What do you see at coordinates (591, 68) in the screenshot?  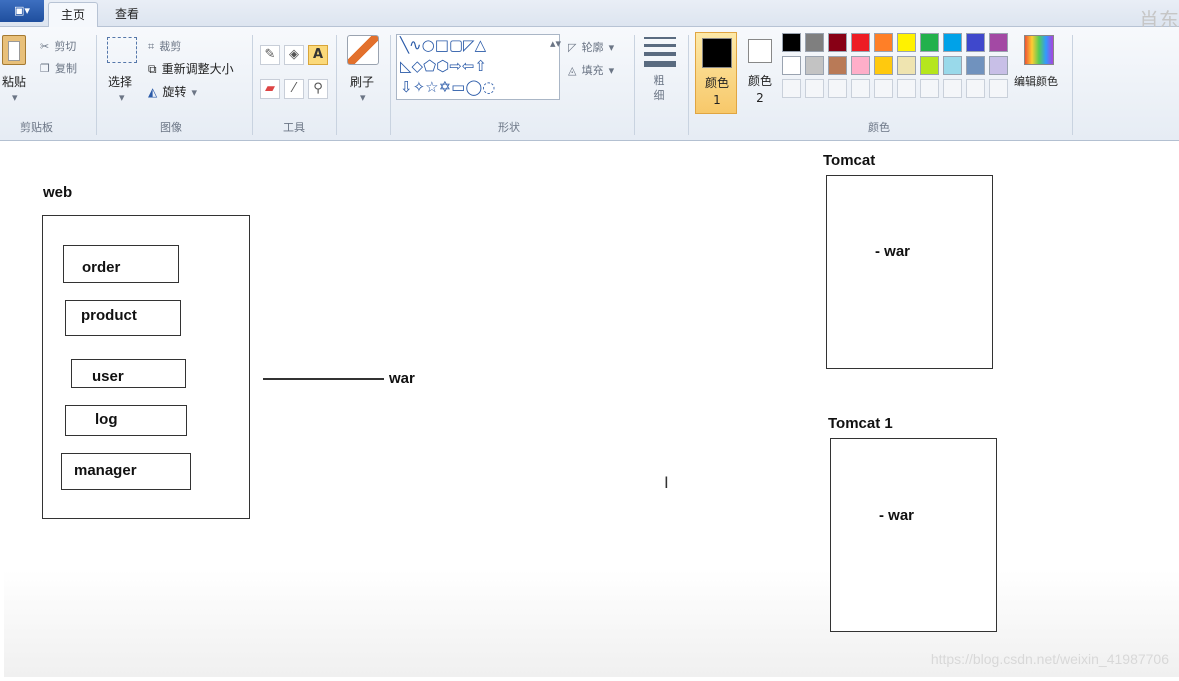 I see `fill-button: ◬ 填充 ▾` at bounding box center [591, 68].